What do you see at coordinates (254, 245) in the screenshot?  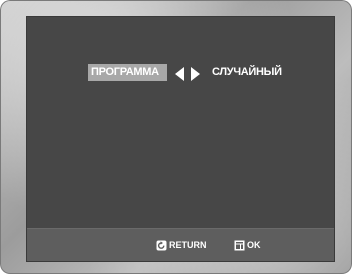 I see `ok-label: OK` at bounding box center [254, 245].